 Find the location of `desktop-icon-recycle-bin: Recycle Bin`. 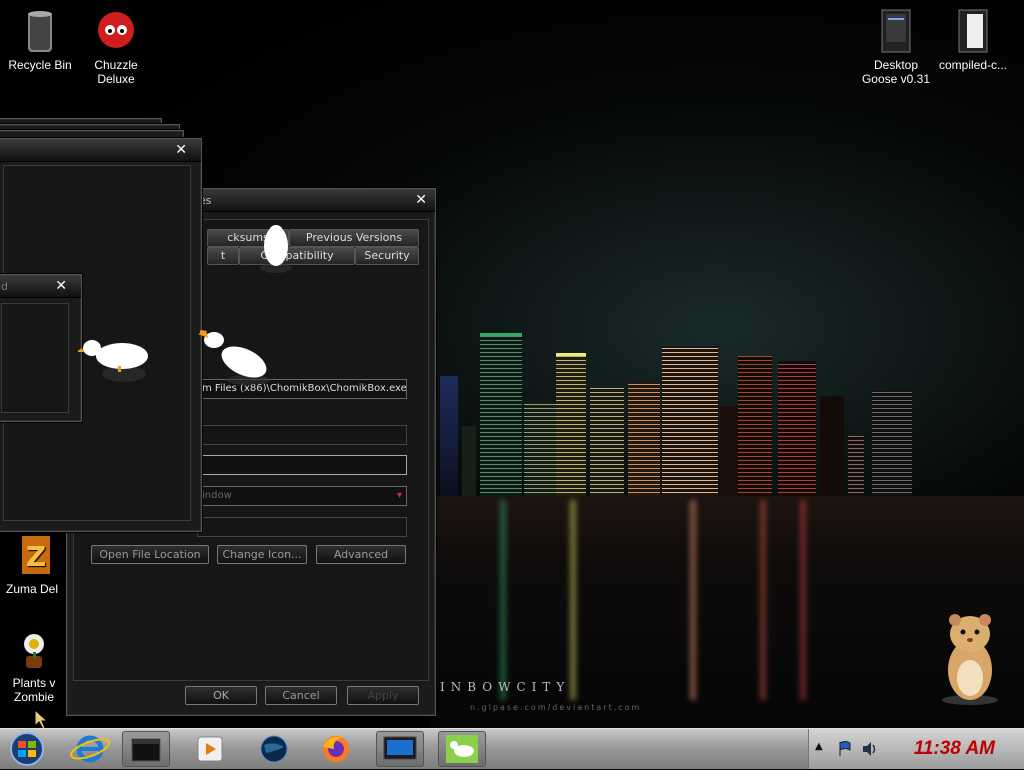

desktop-icon-recycle-bin: Recycle Bin is located at coordinates (40, 40).